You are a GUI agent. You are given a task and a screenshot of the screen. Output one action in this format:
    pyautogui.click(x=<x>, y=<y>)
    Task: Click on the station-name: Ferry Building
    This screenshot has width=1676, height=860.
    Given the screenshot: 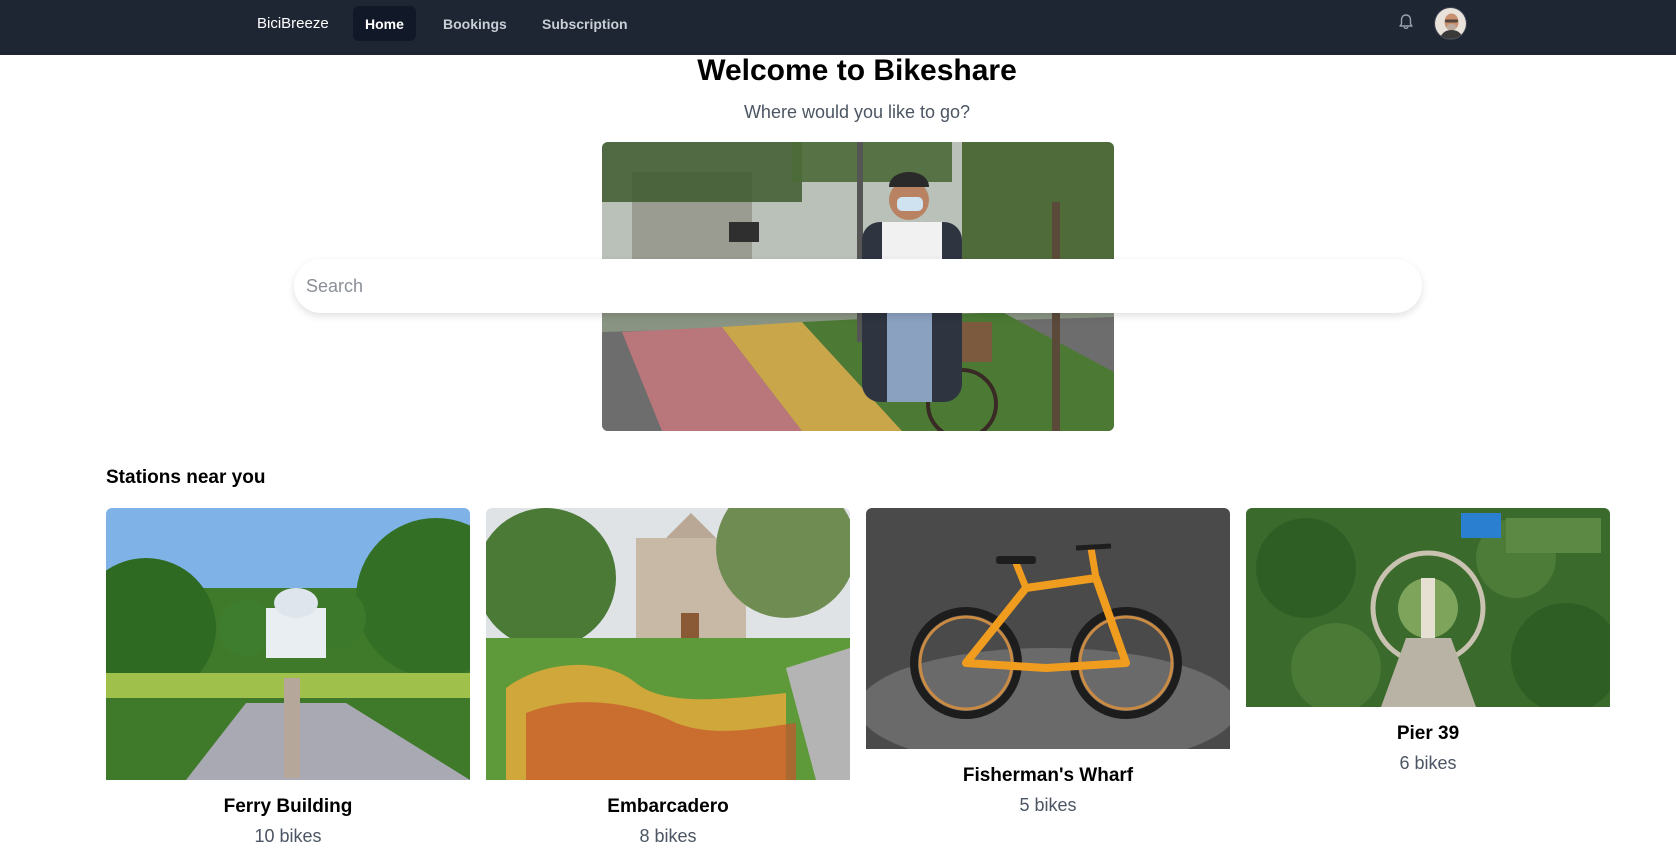 What is the action you would take?
    pyautogui.click(x=288, y=806)
    